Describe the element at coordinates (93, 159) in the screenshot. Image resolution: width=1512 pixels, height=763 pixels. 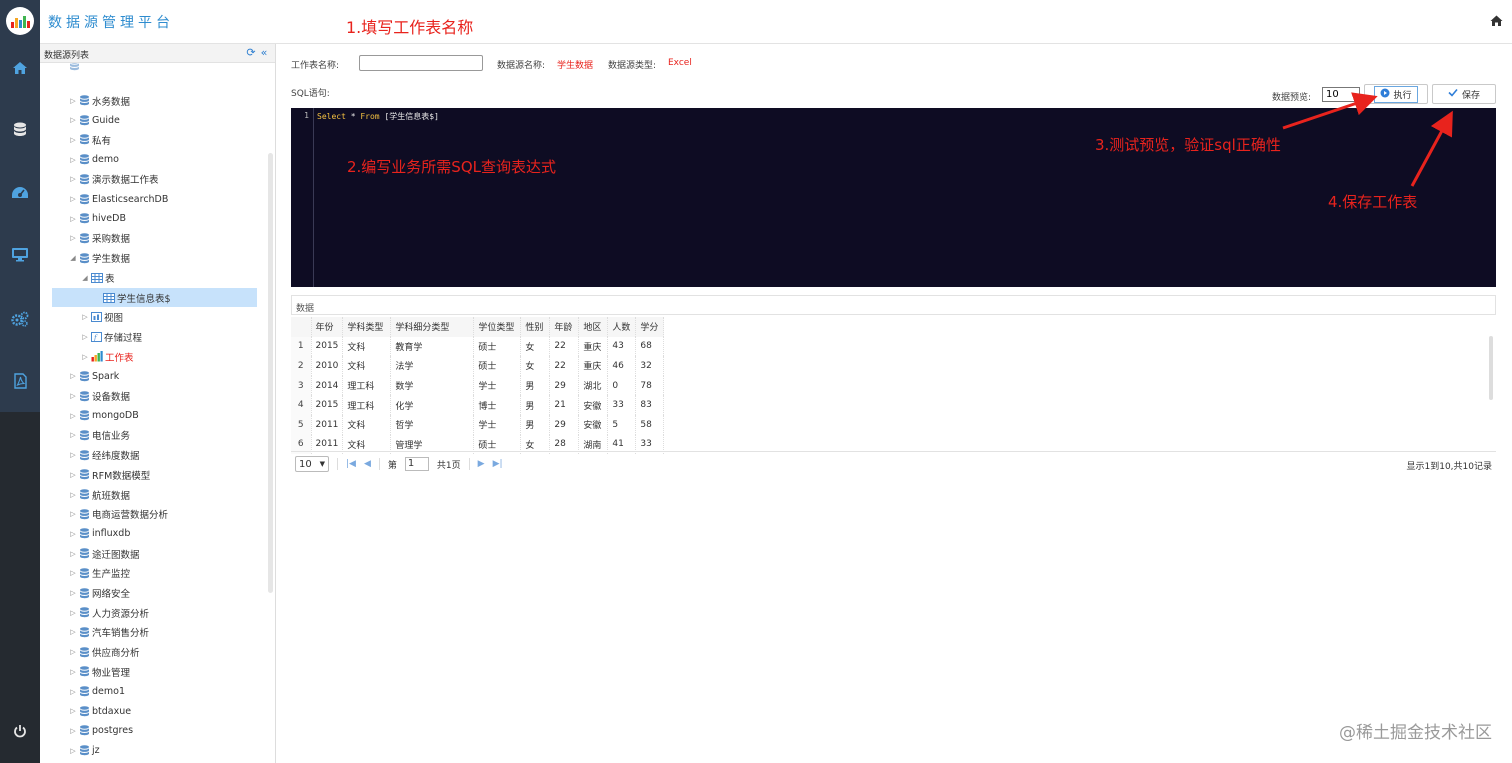
I see `tree-item: ▷ demo` at that location.